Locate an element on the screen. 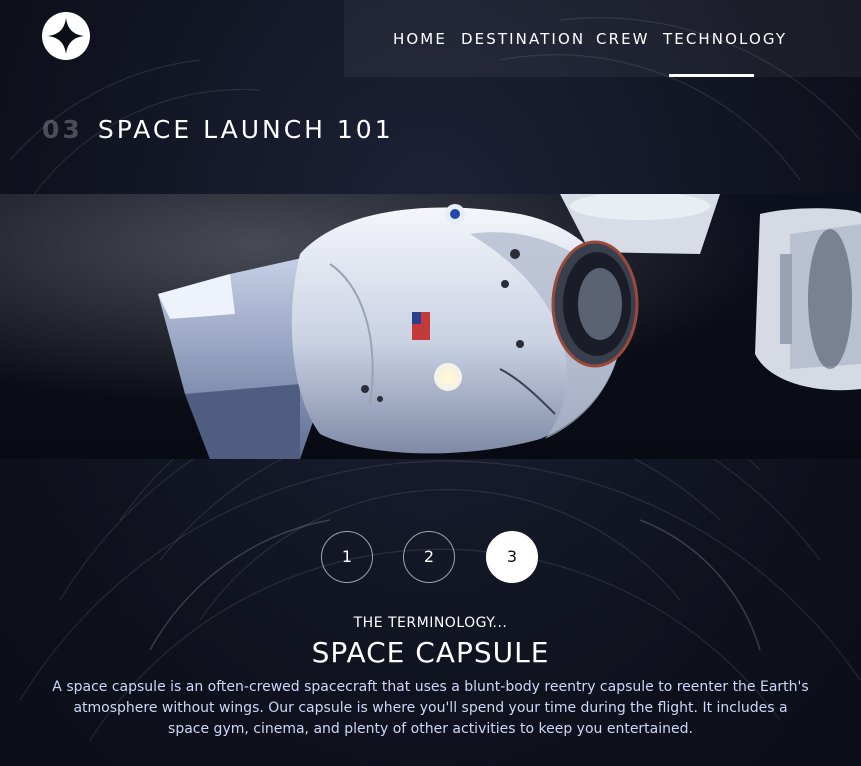 This screenshot has height=766, width=861. step-button-3: 3 is located at coordinates (512, 557).